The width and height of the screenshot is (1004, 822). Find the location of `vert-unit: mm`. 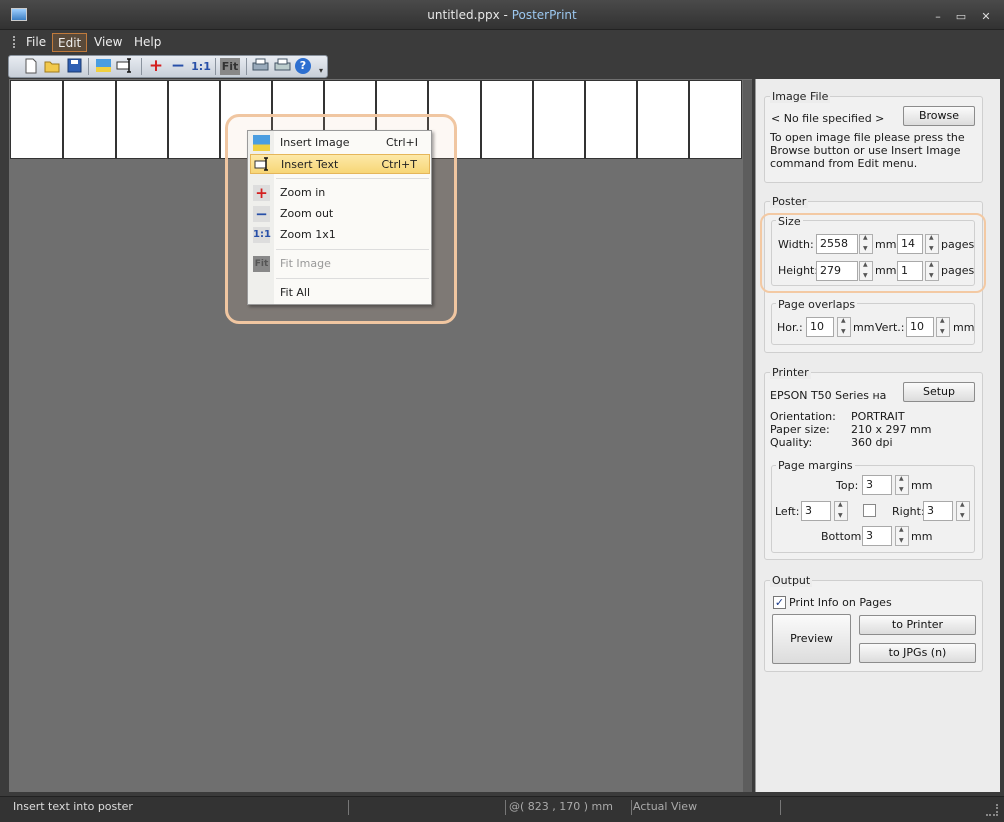

vert-unit: mm is located at coordinates (964, 327).